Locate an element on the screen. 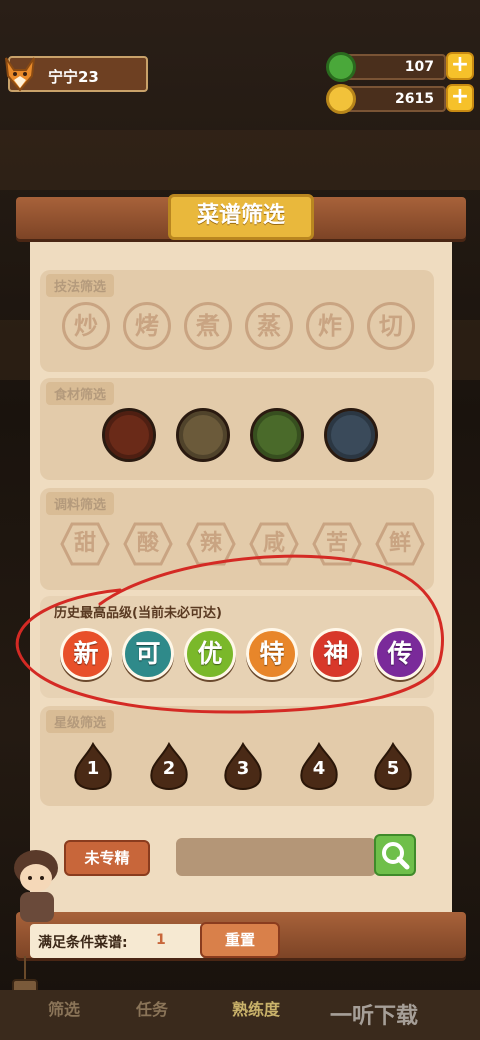  hand-drawn-circle-annotation is located at coordinates (229, 634).